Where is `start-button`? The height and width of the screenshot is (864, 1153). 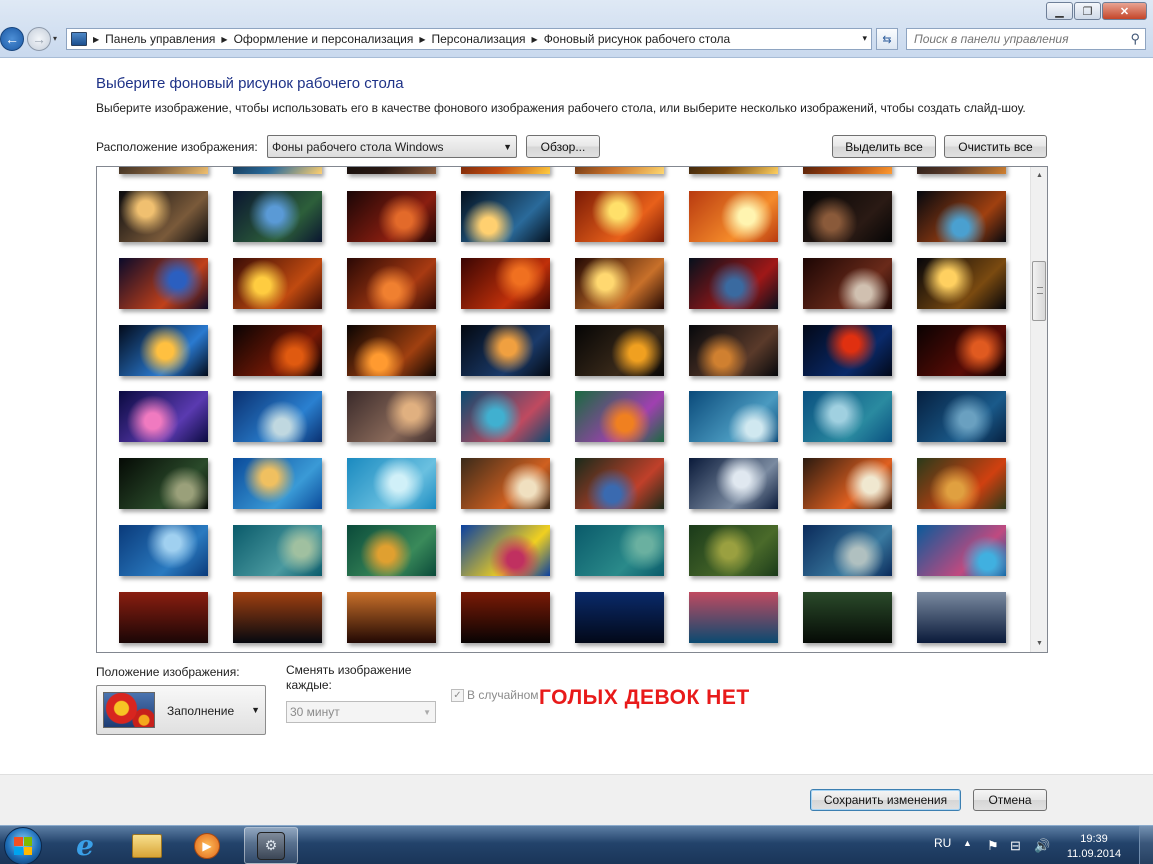 start-button is located at coordinates (23, 845).